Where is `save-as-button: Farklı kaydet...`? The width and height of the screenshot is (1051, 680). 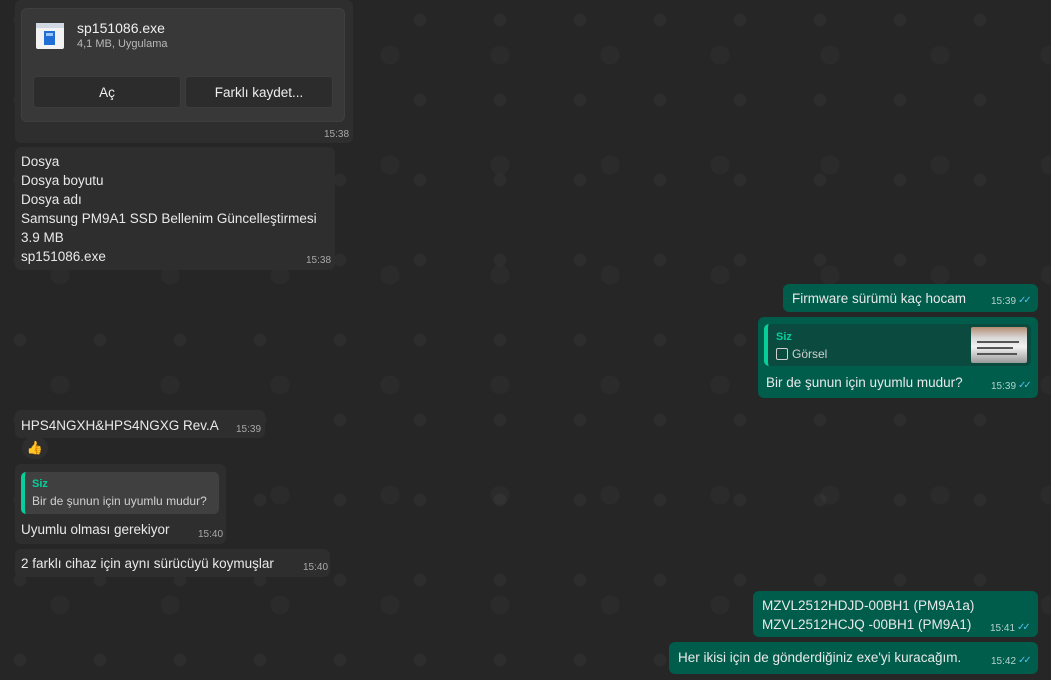 save-as-button: Farklı kaydet... is located at coordinates (259, 92).